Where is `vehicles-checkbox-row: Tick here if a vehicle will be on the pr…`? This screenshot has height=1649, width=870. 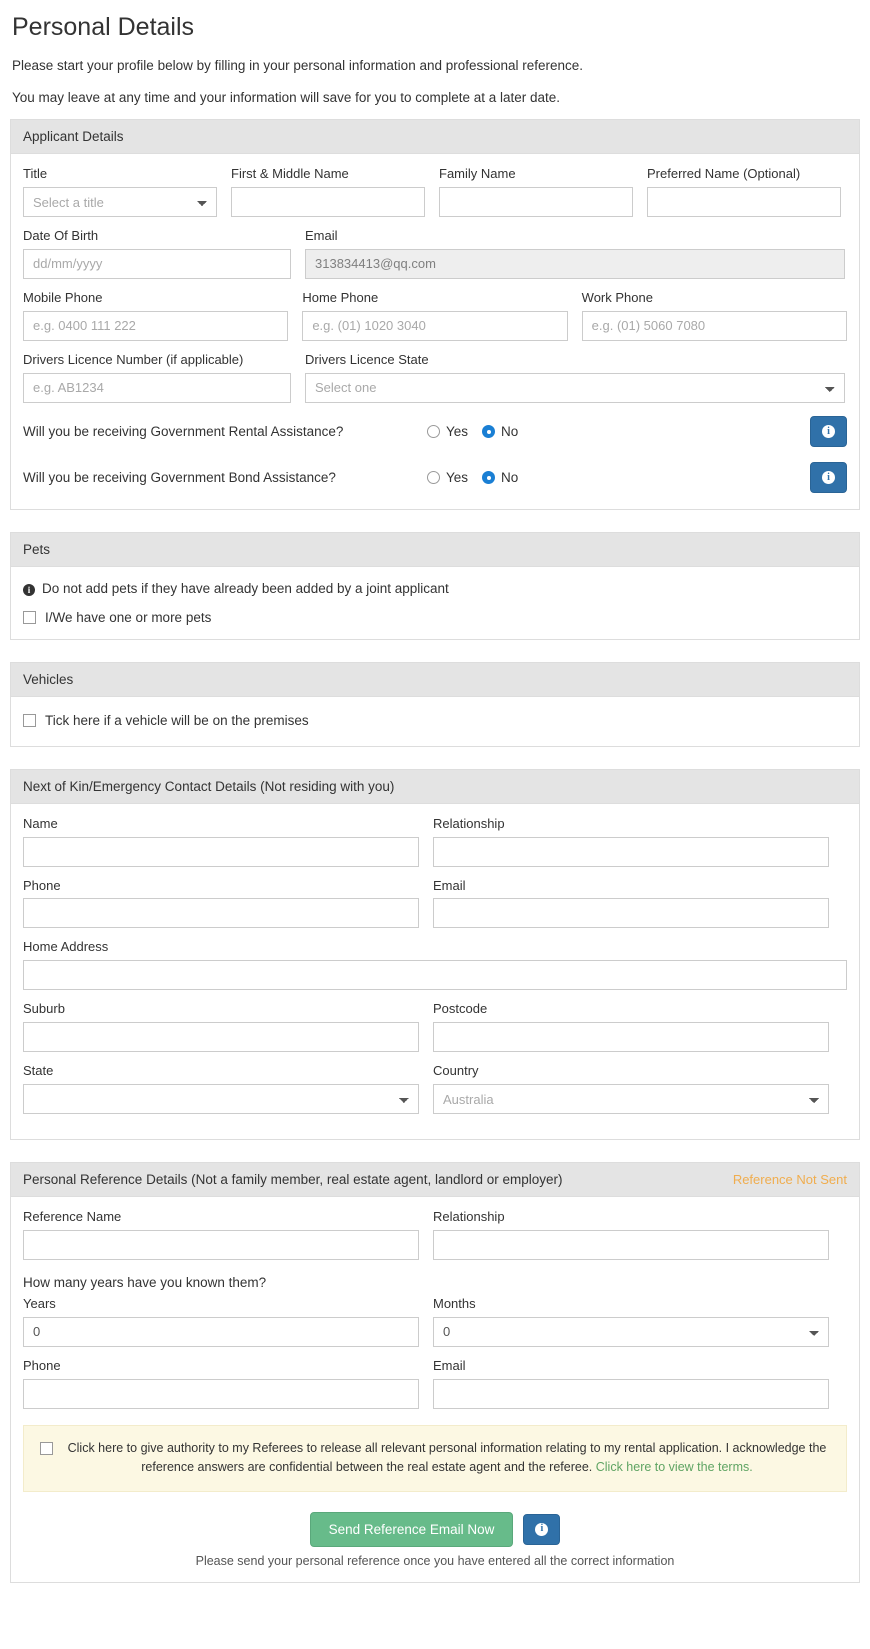
vehicles-checkbox-row: Tick here if a vehicle will be on the pr… is located at coordinates (435, 720).